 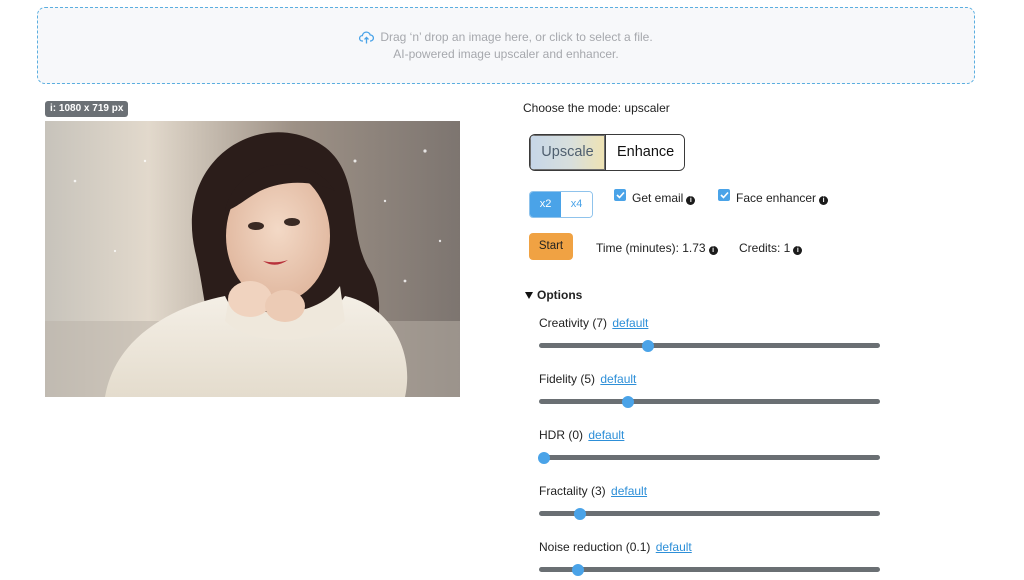 I want to click on slider-label: Creativity (7) default, so click(x=593, y=323).